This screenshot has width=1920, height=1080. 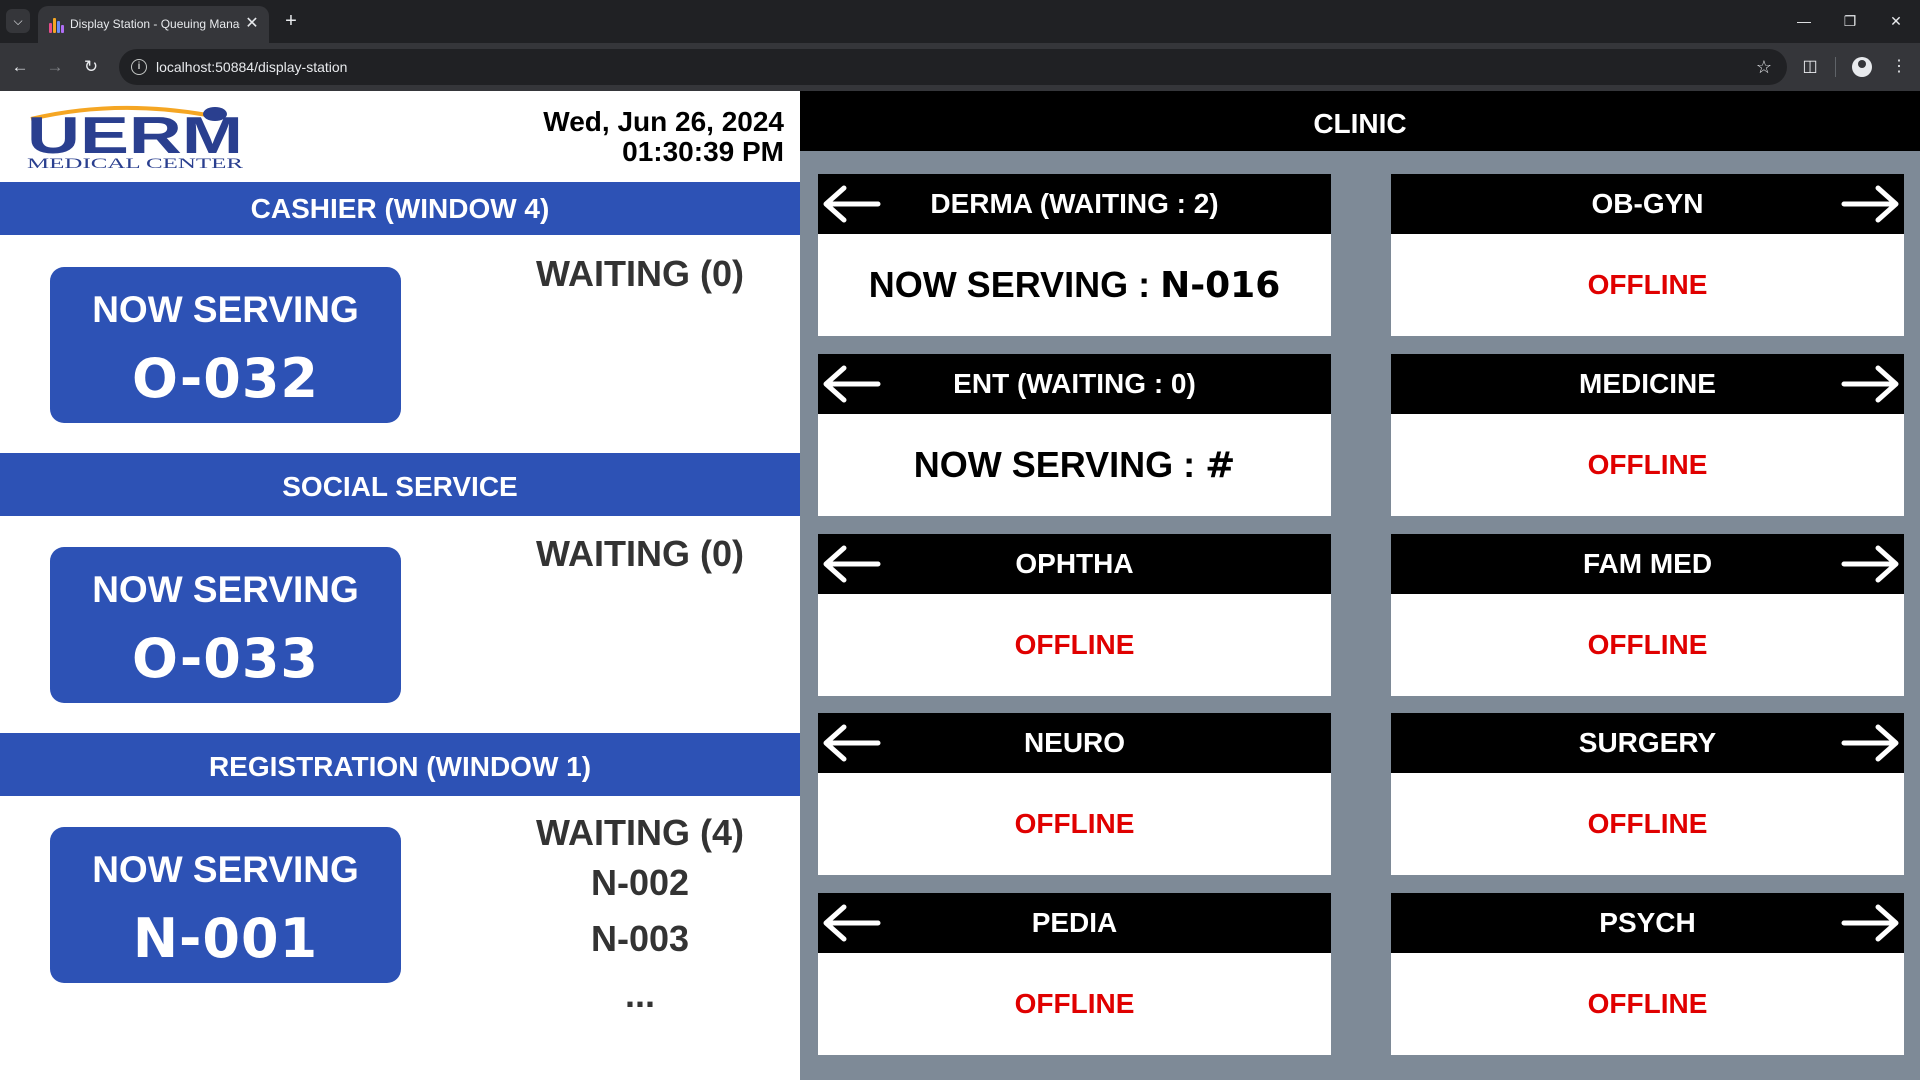 What do you see at coordinates (225, 378) in the screenshot?
I see `now-serving-number: O-032` at bounding box center [225, 378].